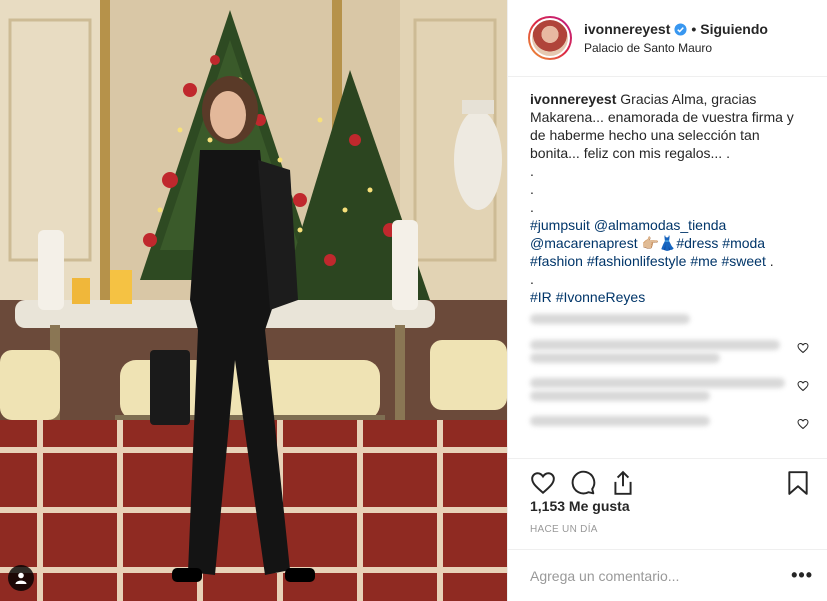 This screenshot has height=601, width=827. Describe the element at coordinates (680, 29) in the screenshot. I see `verified-badge-icon` at that location.